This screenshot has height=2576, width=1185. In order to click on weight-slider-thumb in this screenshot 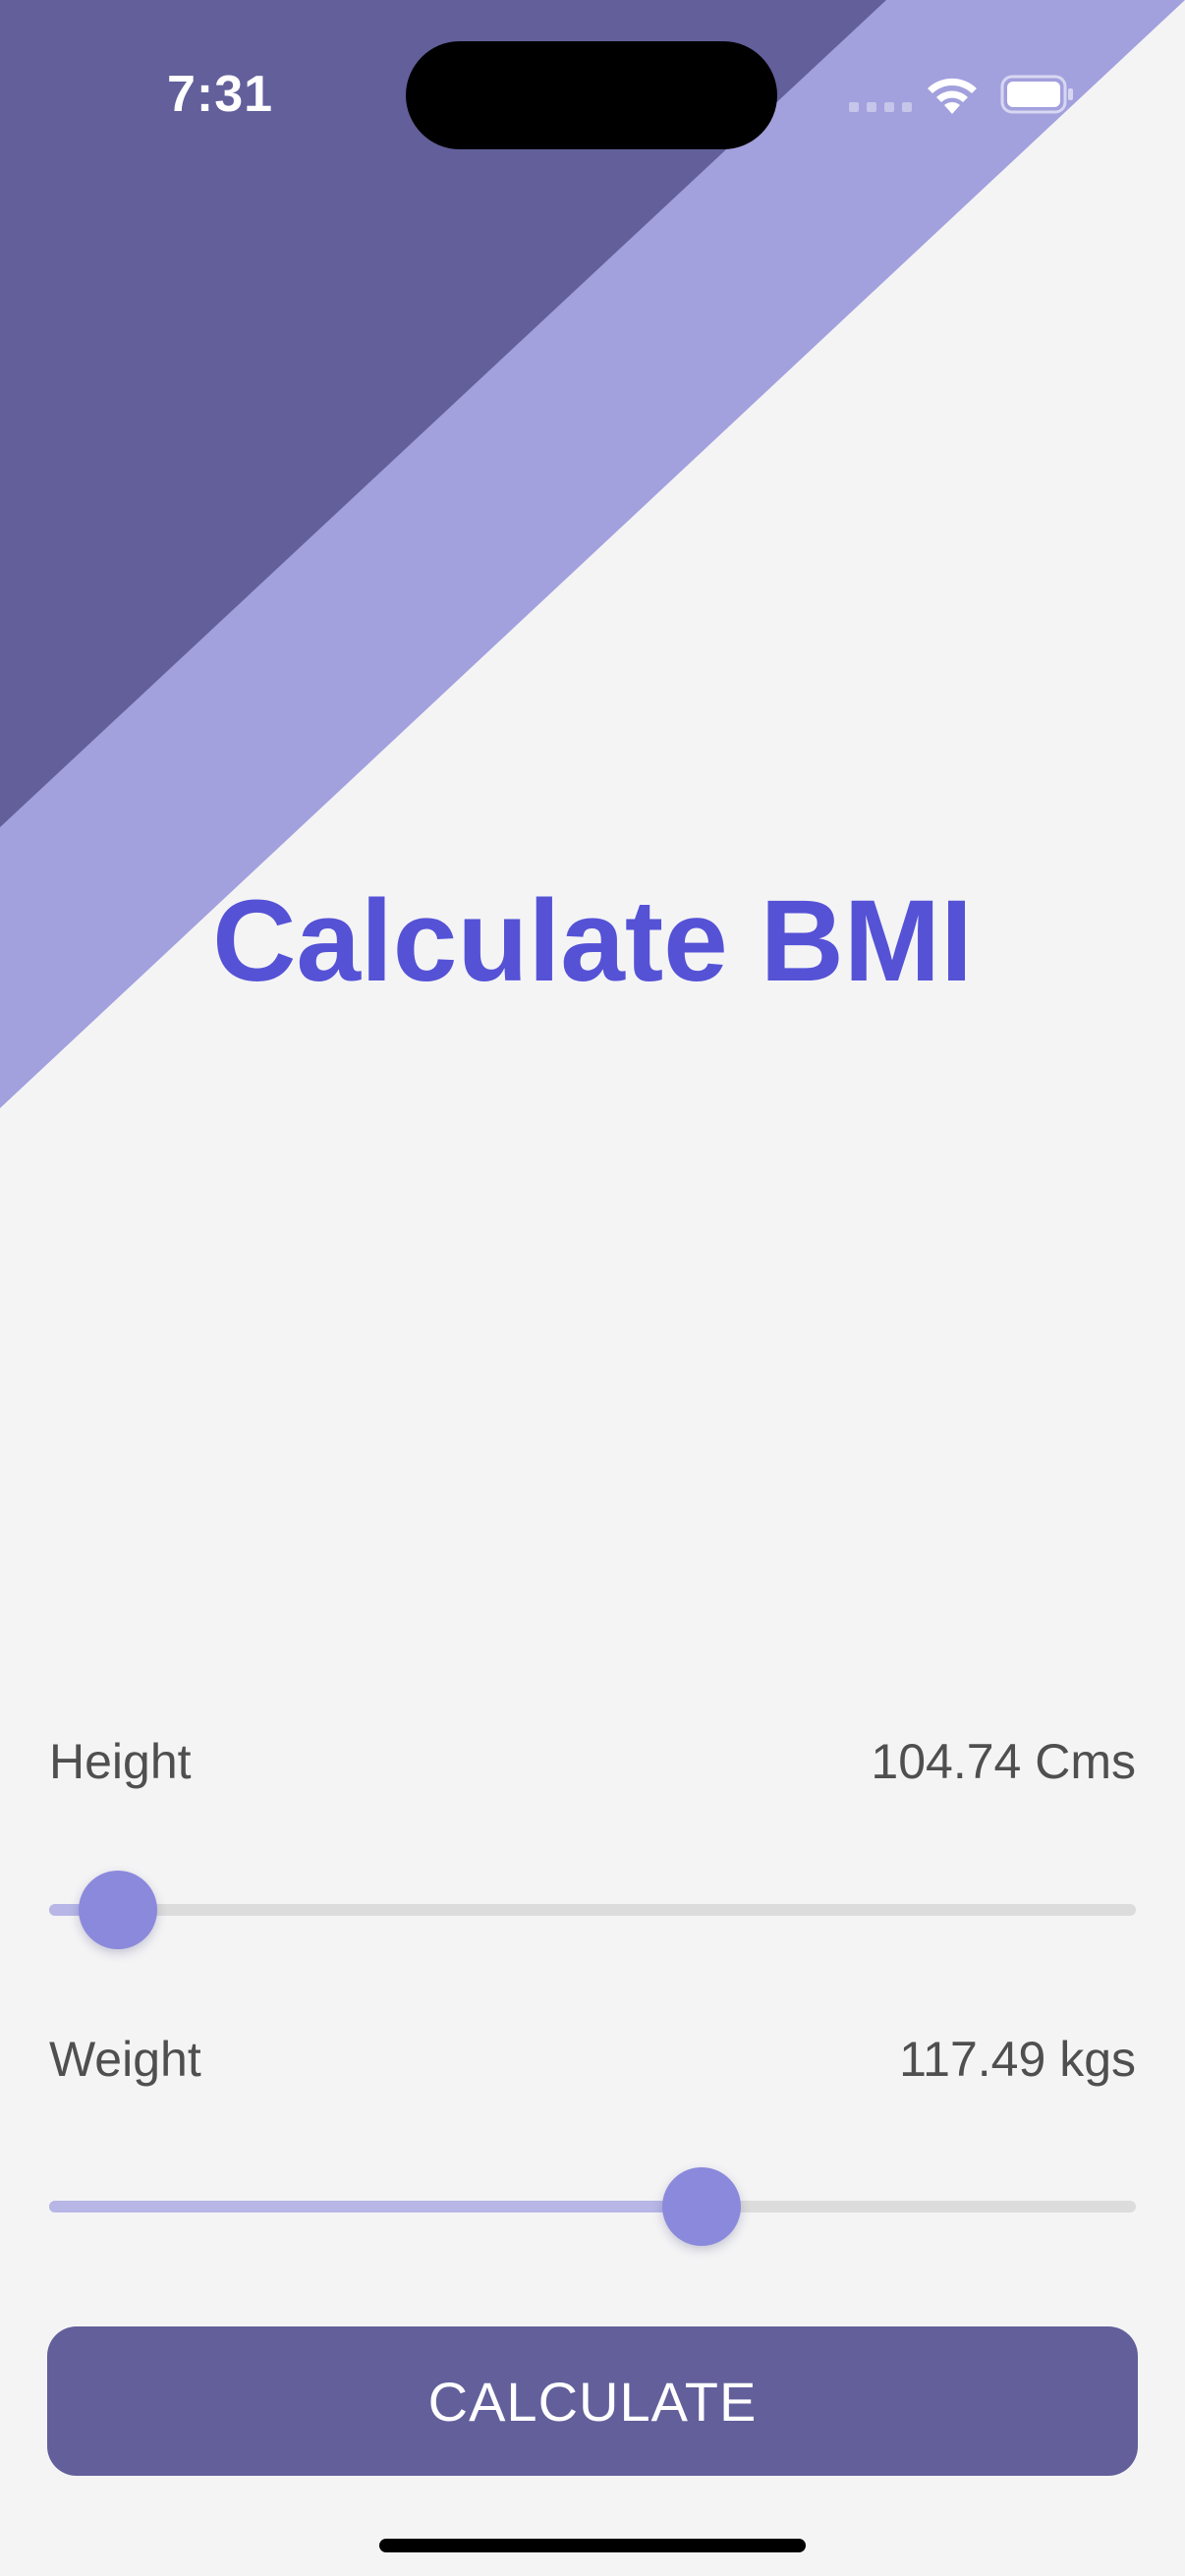, I will do `click(701, 2206)`.